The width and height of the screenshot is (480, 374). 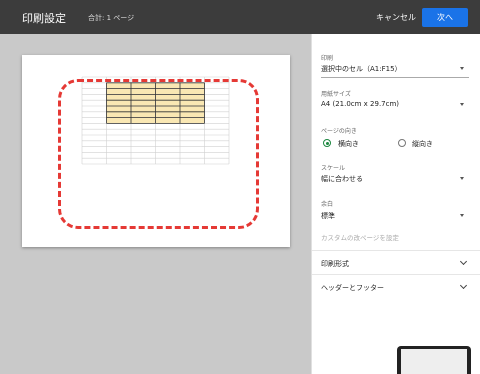 What do you see at coordinates (336, 94) in the screenshot?
I see `paper-size-label: 用紙サイズ` at bounding box center [336, 94].